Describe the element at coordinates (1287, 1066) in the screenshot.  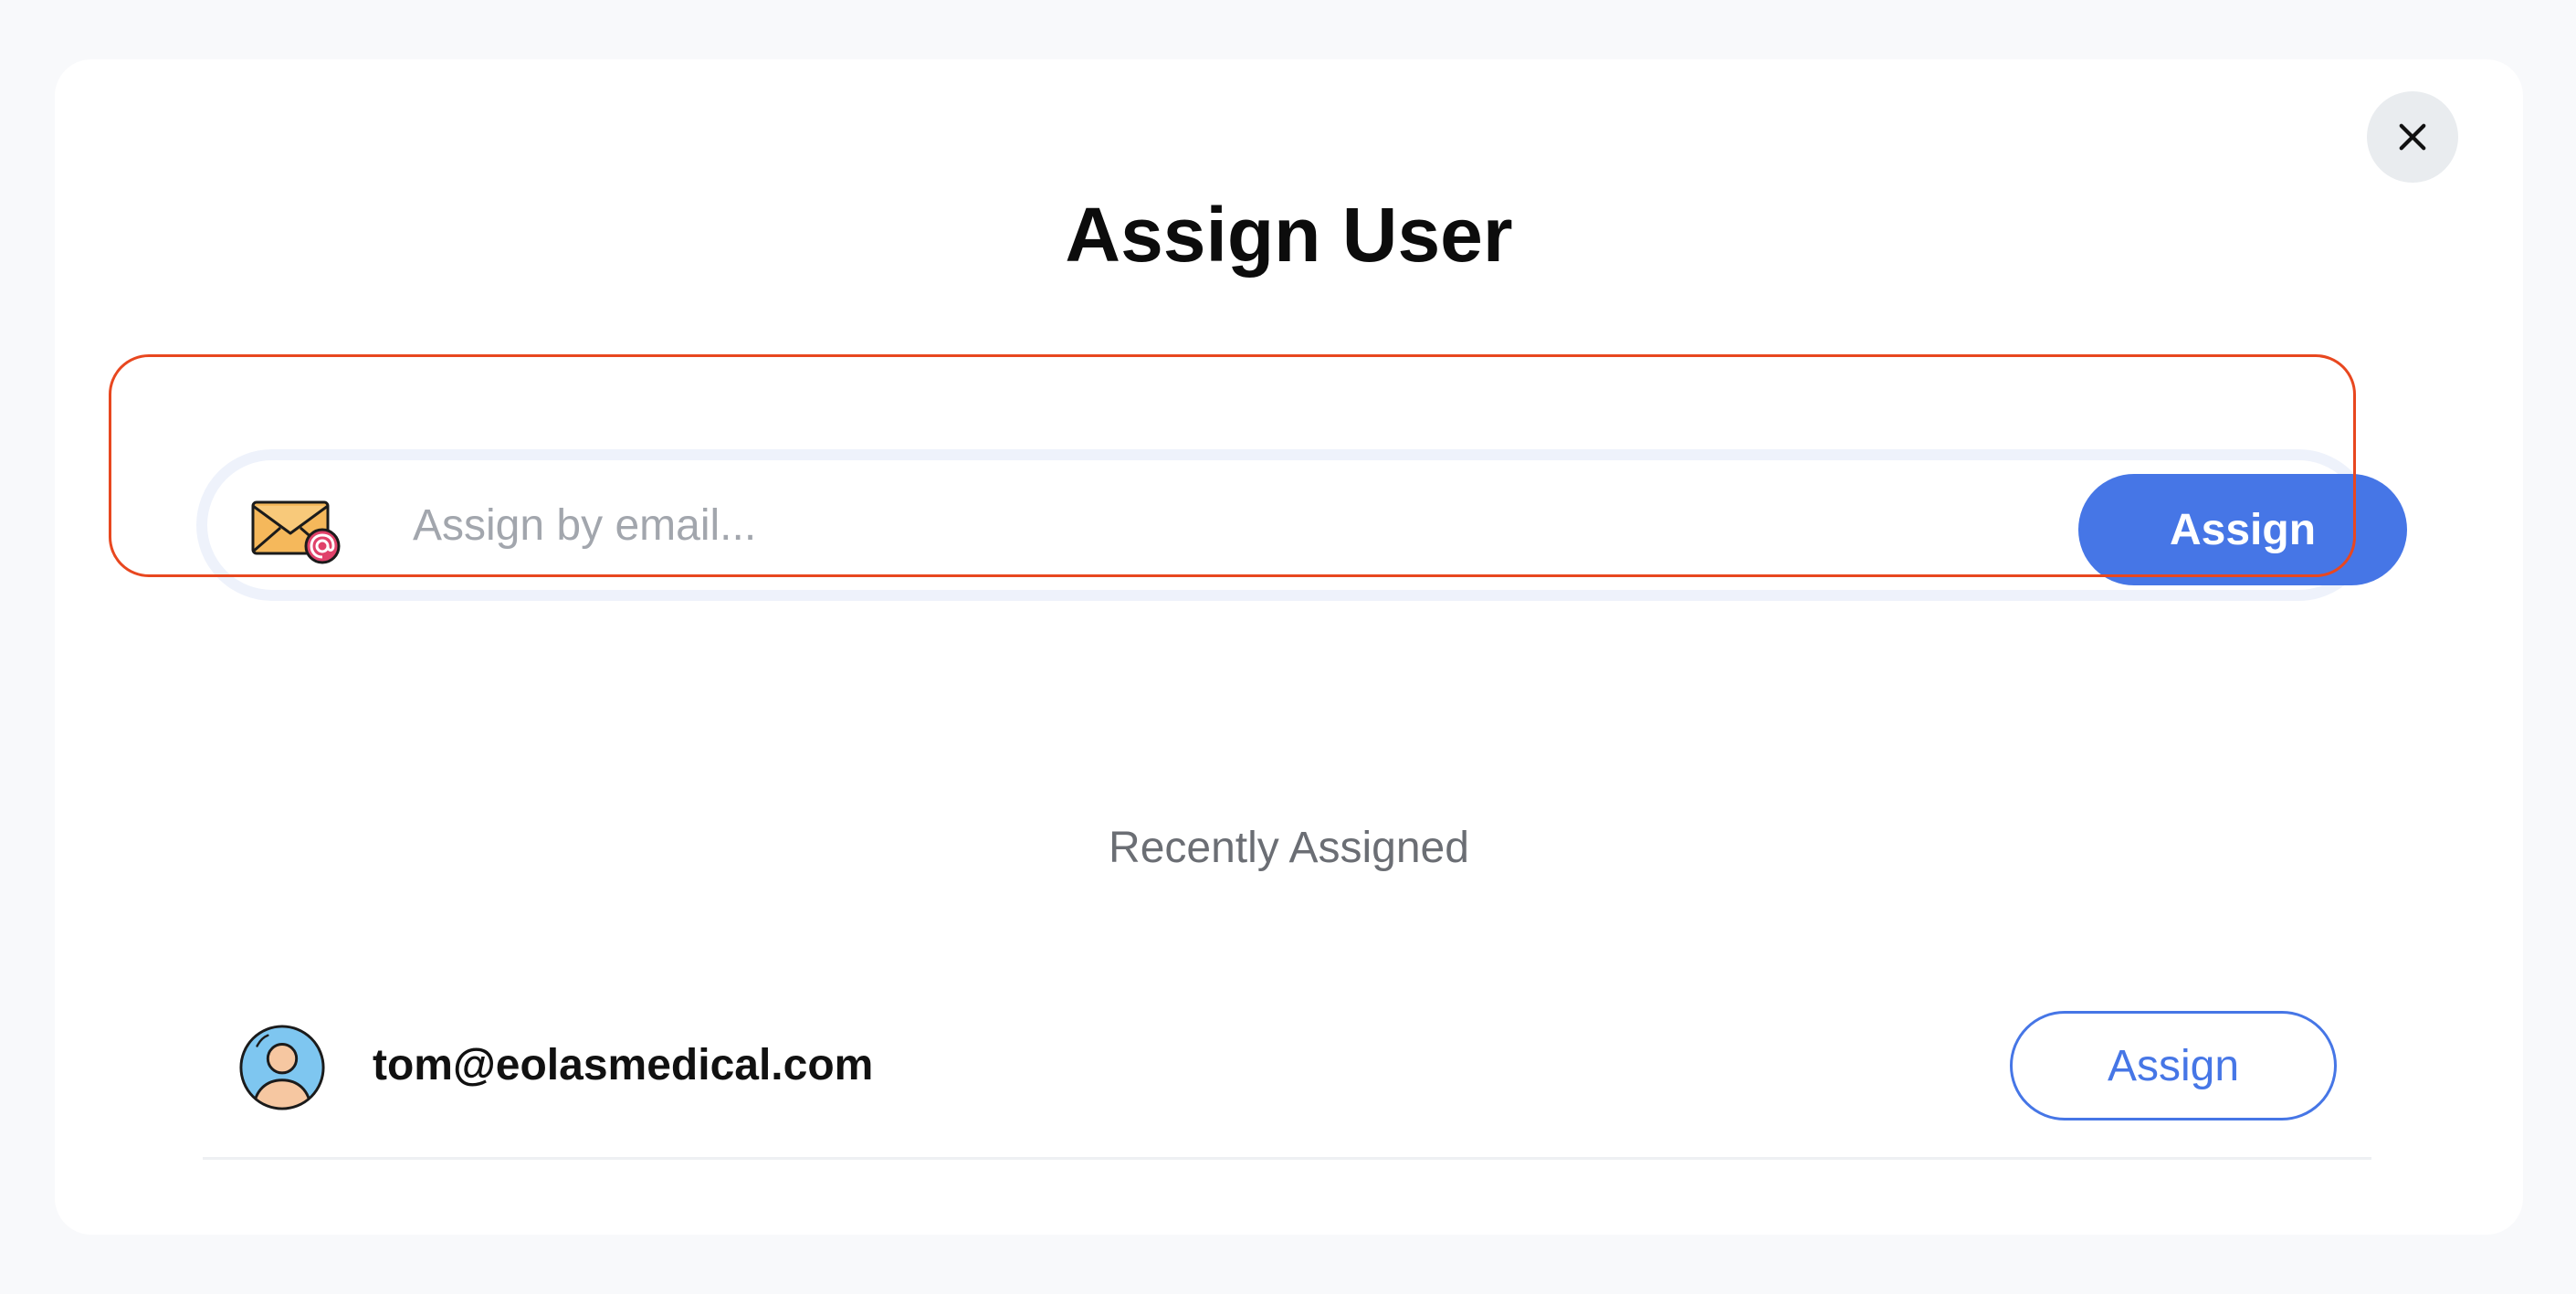
I see `recent-user-row: tom@eolasmedical.com Assign` at that location.